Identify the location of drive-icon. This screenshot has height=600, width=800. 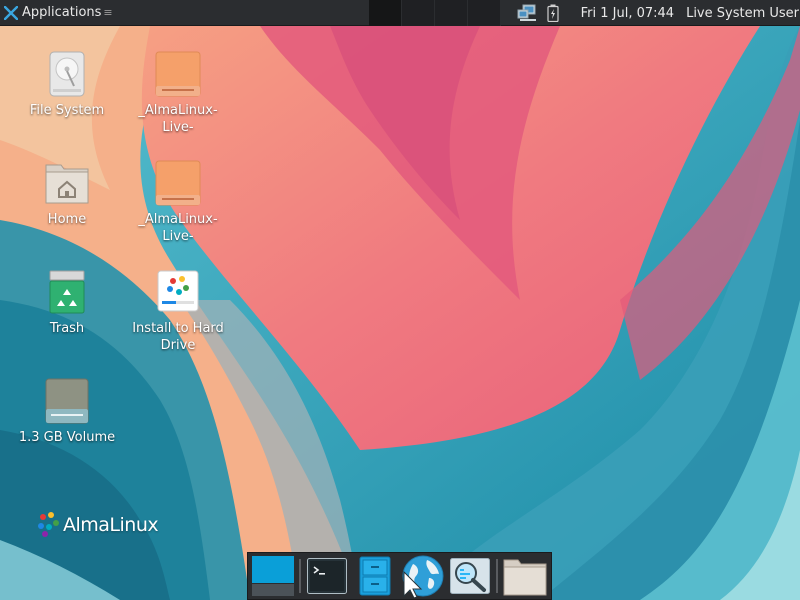
(67, 74).